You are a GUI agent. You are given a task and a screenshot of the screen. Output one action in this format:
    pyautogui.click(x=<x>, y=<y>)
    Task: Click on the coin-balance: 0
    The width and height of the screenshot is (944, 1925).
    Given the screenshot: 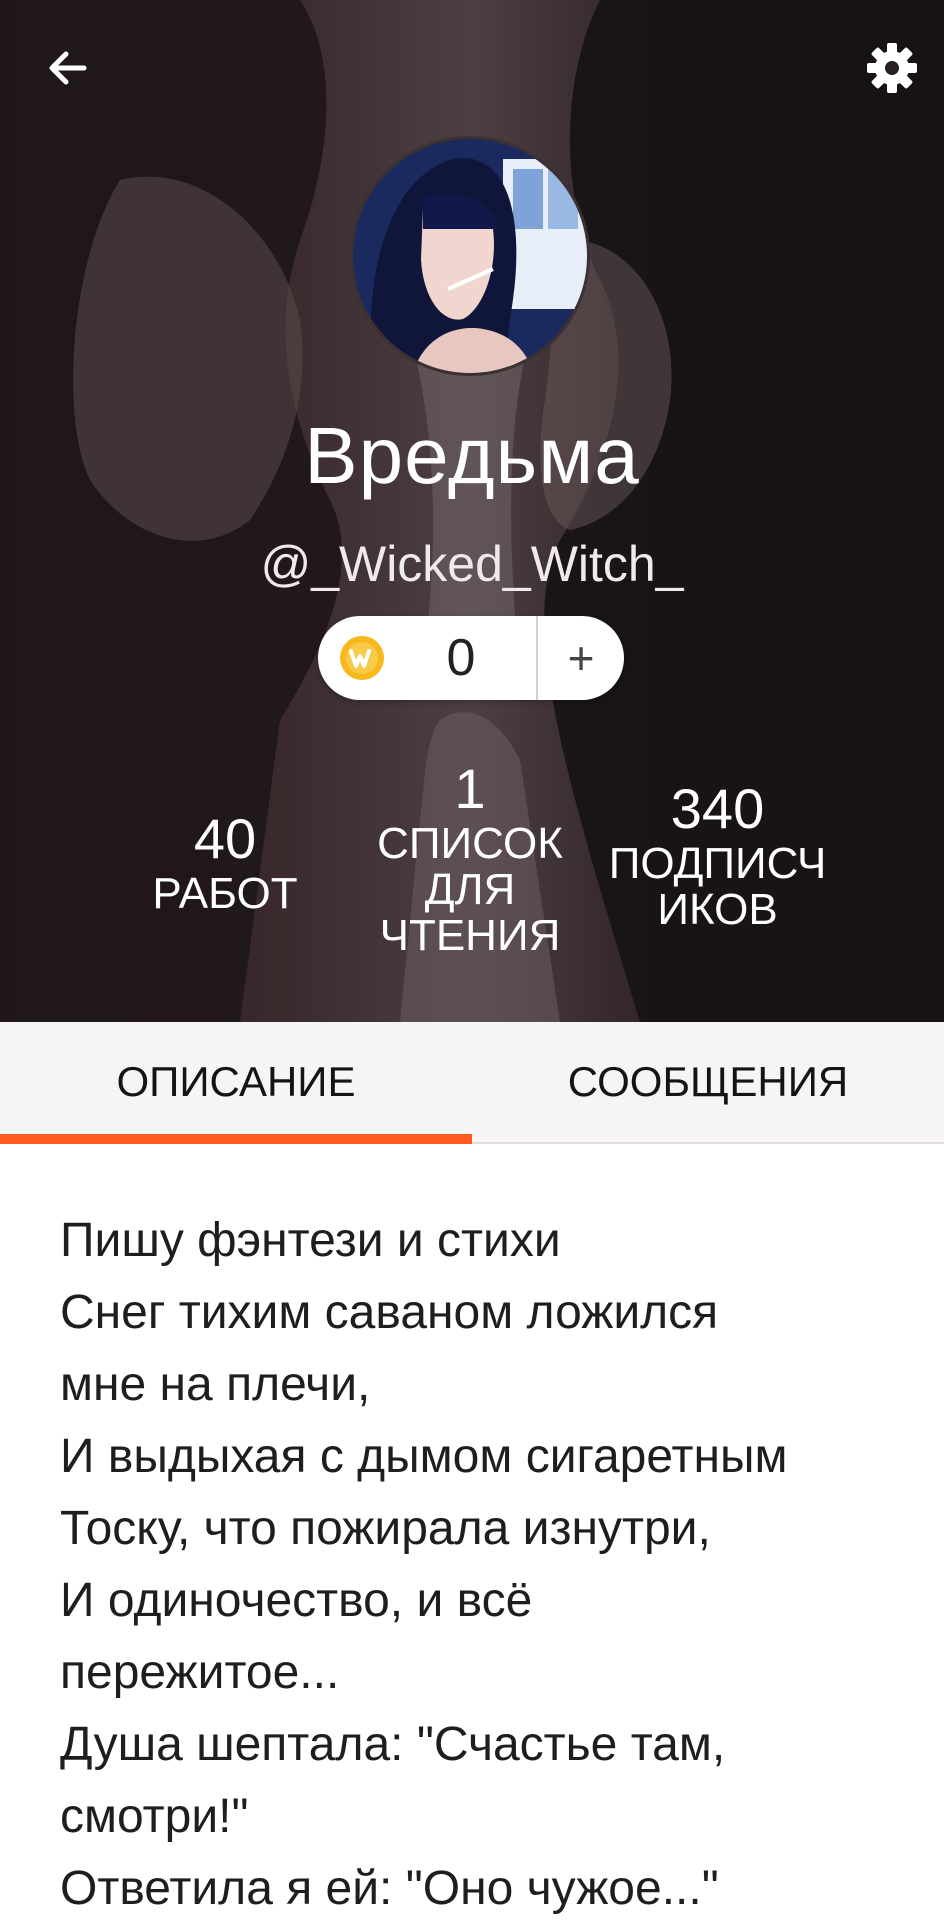 What is the action you would take?
    pyautogui.click(x=461, y=658)
    